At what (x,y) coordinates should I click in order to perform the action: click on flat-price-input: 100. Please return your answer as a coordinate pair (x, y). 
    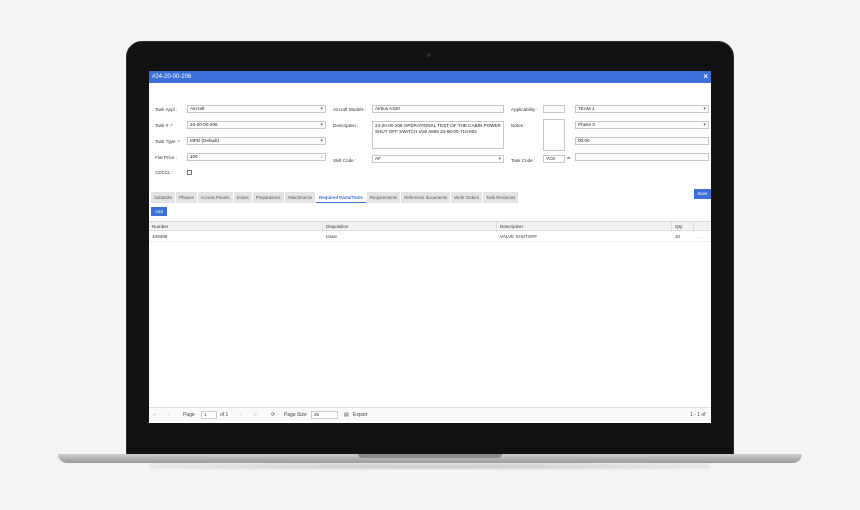
    Looking at the image, I should click on (256, 157).